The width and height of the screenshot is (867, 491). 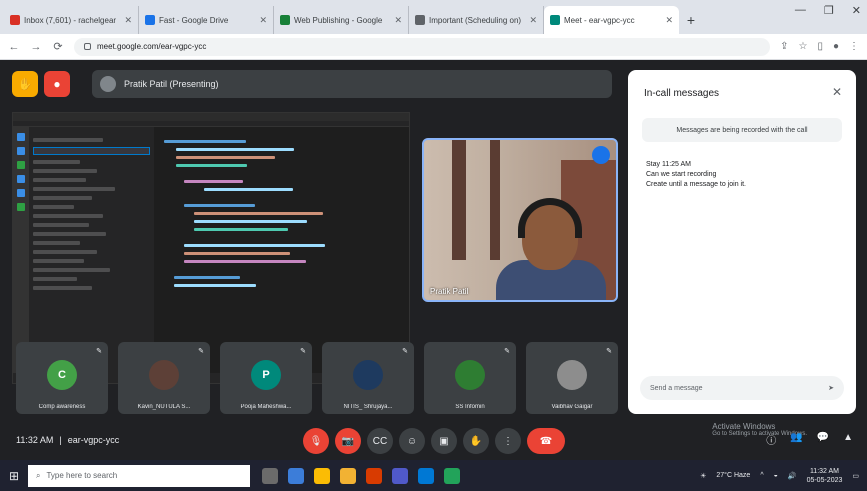 What do you see at coordinates (825, 476) in the screenshot?
I see `system-clock: 11:32 AM 05-05-2023` at bounding box center [825, 476].